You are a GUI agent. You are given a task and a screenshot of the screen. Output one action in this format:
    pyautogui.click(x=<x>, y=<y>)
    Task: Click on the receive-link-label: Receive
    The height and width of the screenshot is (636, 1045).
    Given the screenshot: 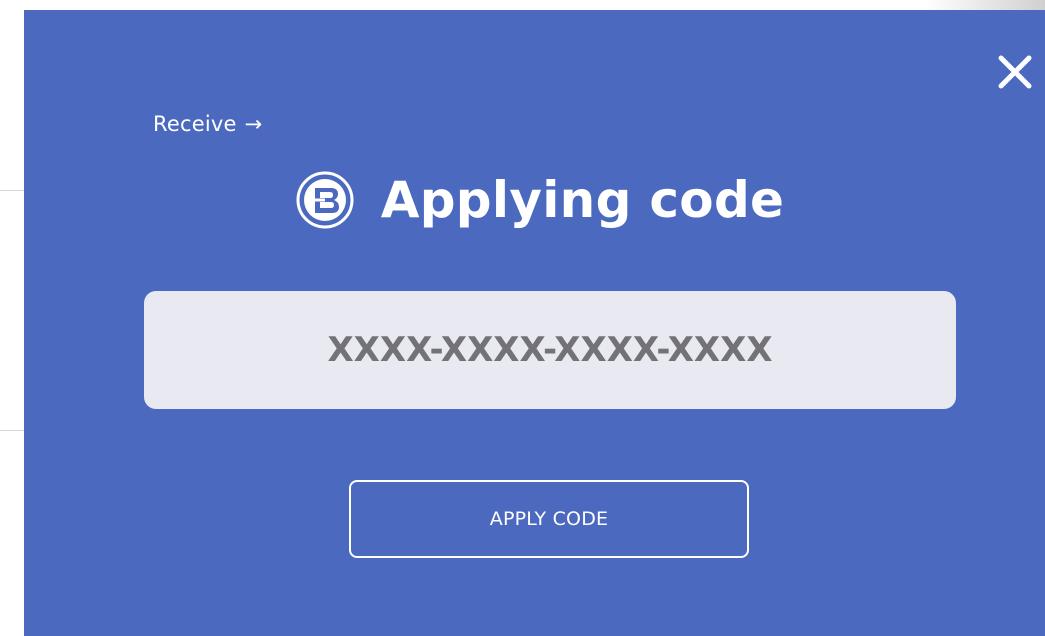 What is the action you would take?
    pyautogui.click(x=195, y=124)
    